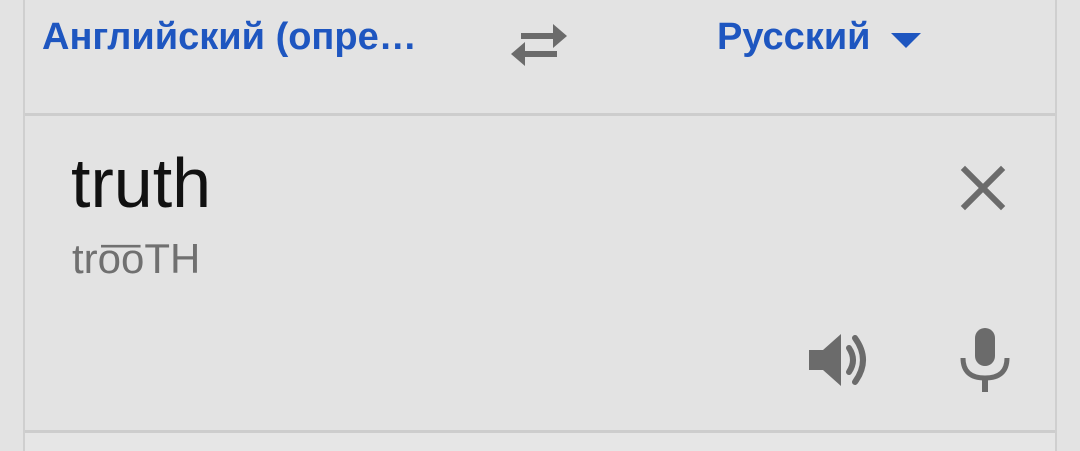 The width and height of the screenshot is (1080, 451). I want to click on triangle-down-icon, so click(905, 40).